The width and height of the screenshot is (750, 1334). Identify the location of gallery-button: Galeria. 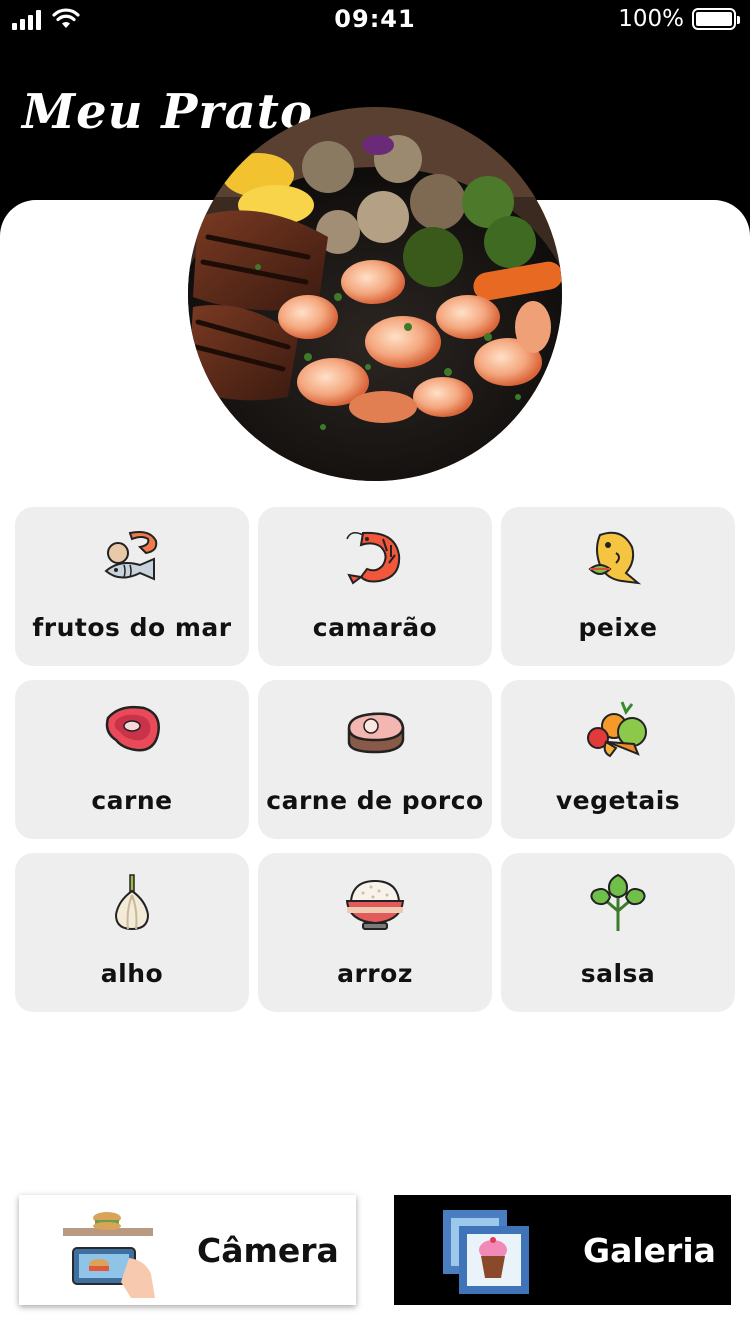
(562, 1250).